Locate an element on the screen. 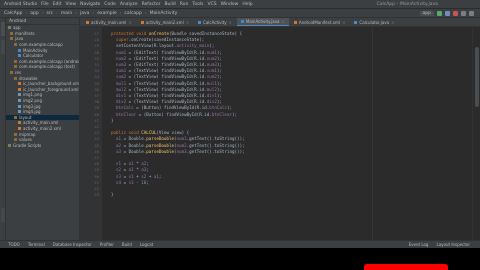 The height and width of the screenshot is (270, 480). menu-item: Code is located at coordinates (110, 4).